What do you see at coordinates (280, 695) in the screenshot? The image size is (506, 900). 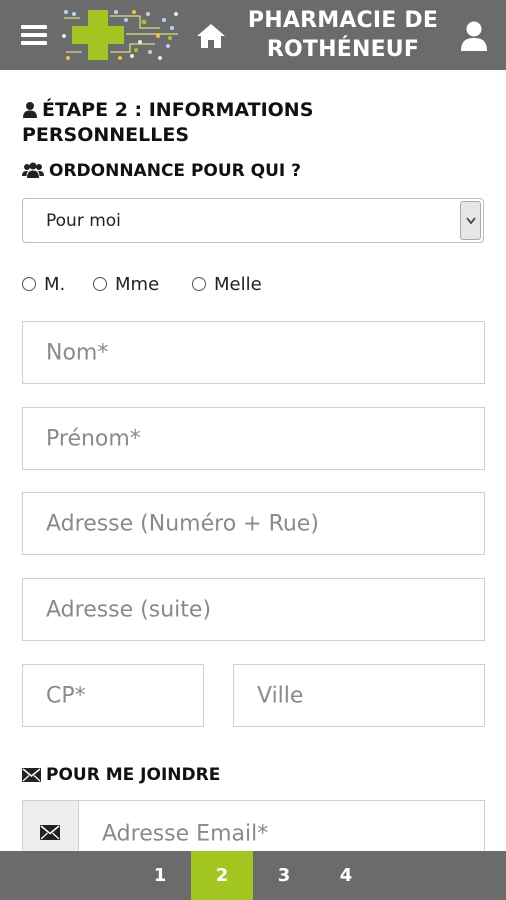 I see `ville-placeholder: Ville` at bounding box center [280, 695].